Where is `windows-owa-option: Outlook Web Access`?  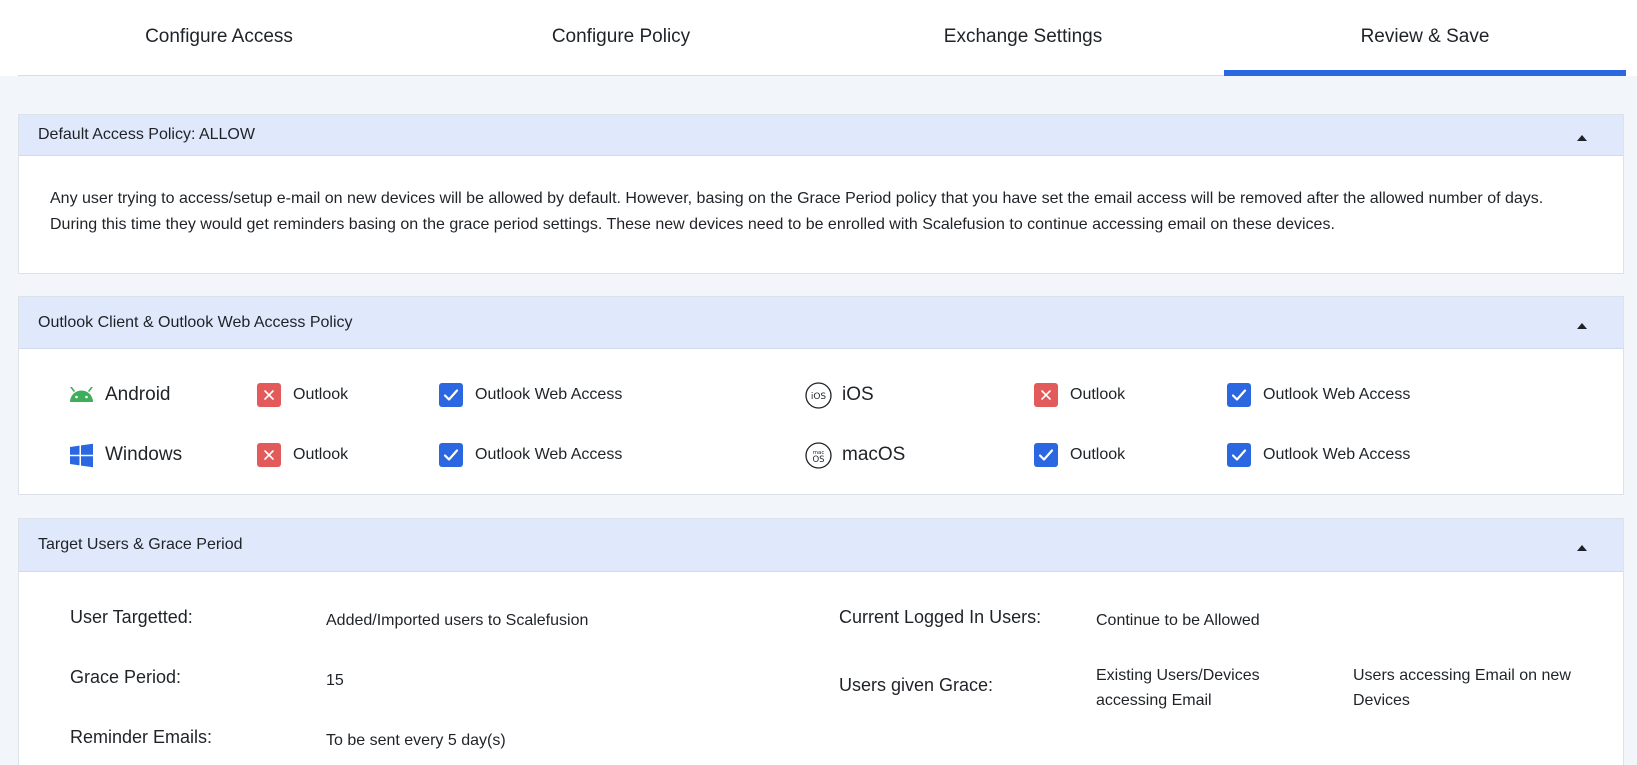
windows-owa-option: Outlook Web Access is located at coordinates (530, 455).